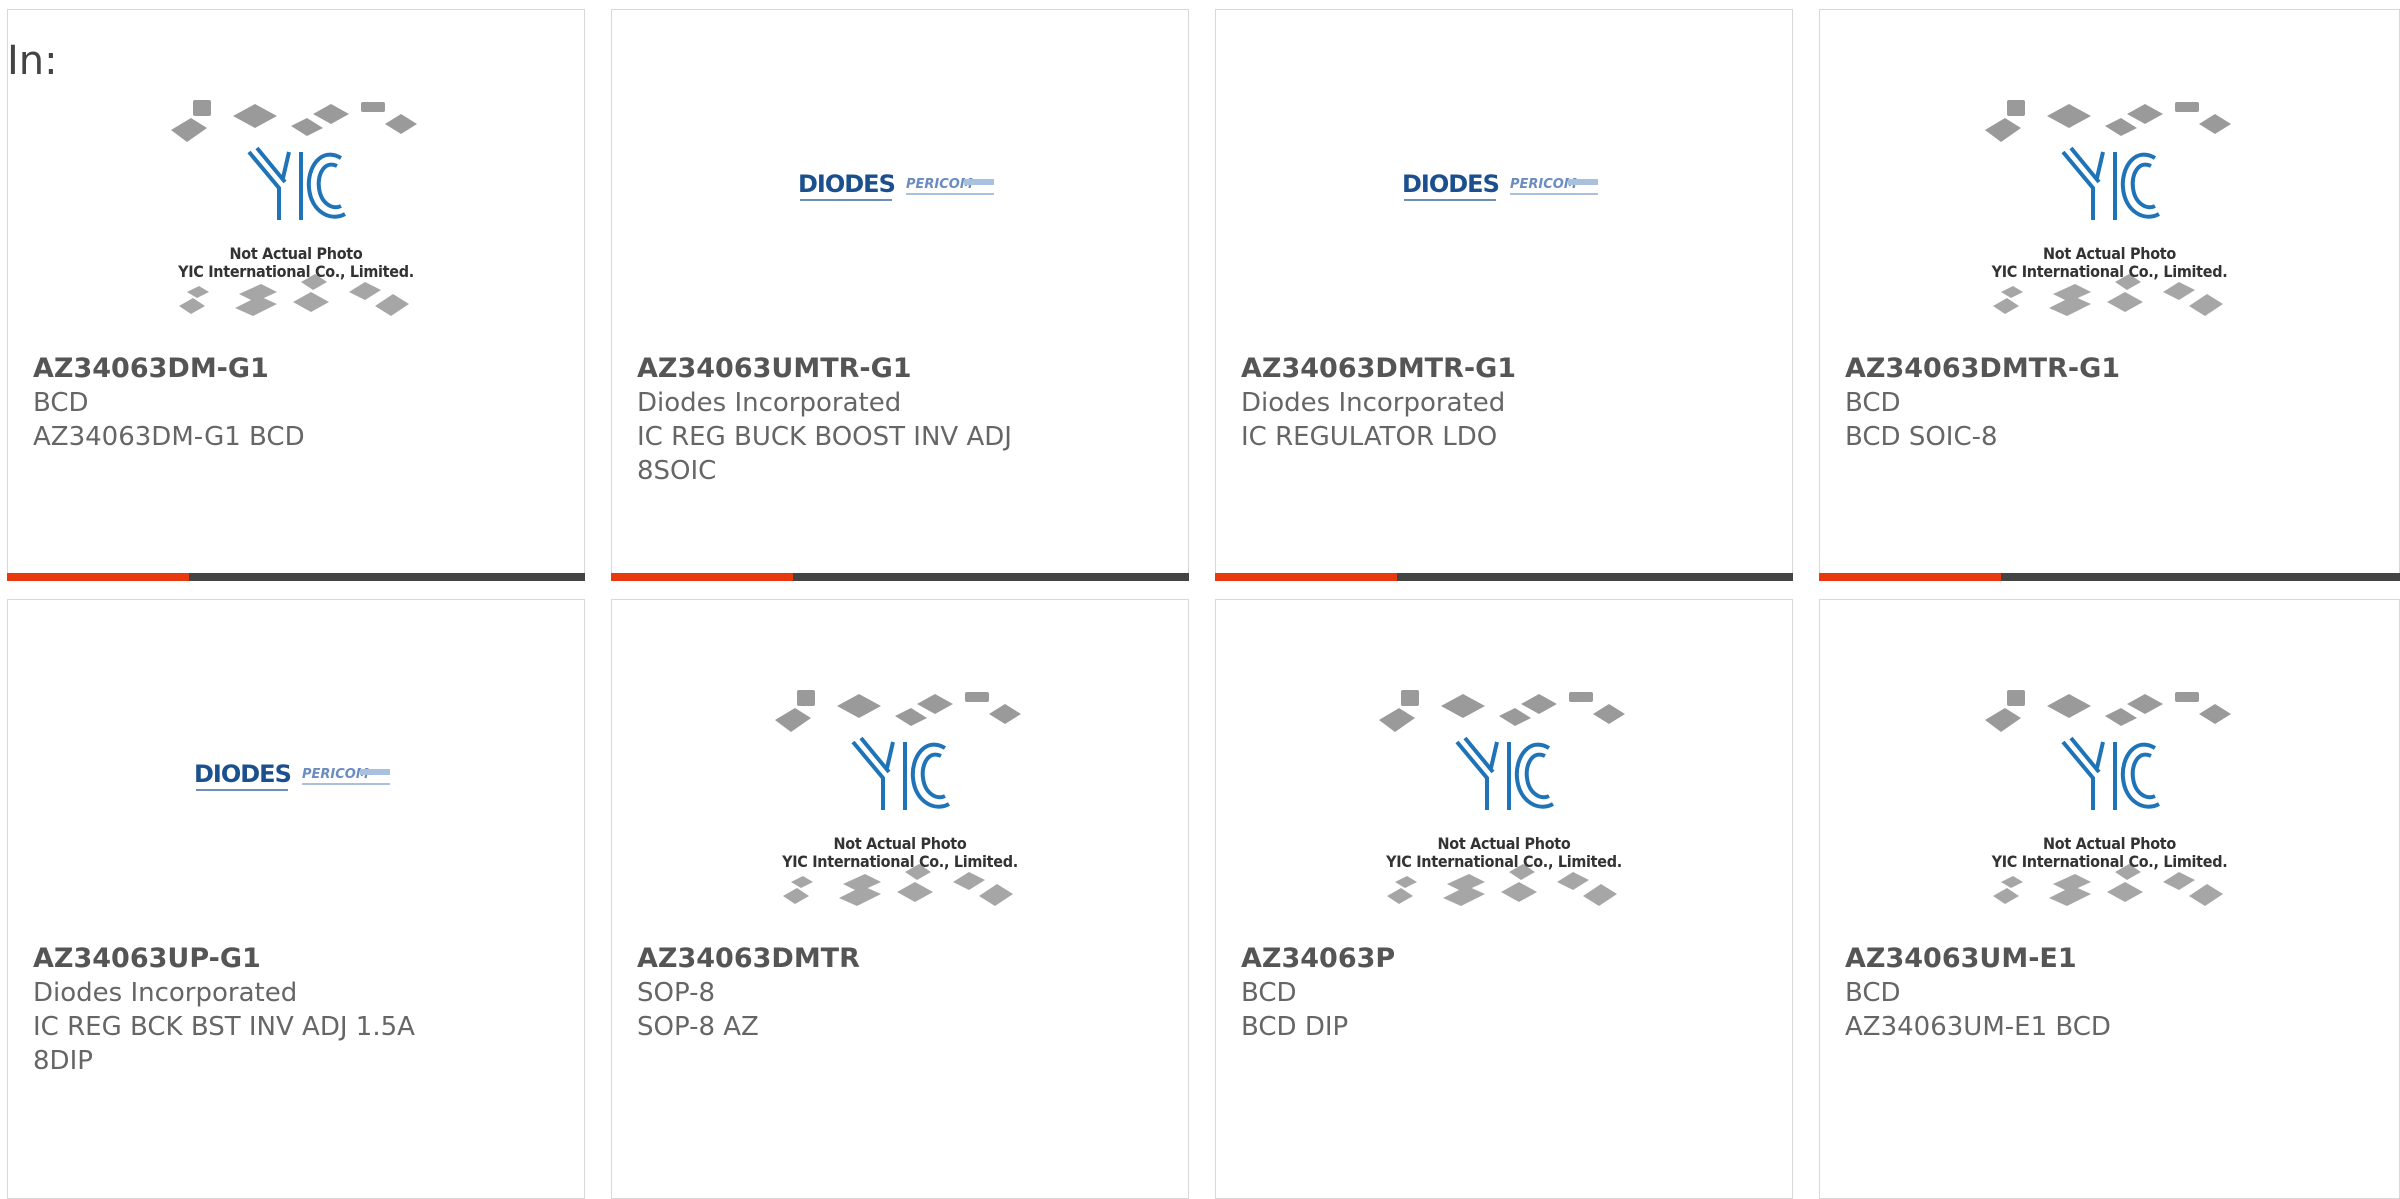  Describe the element at coordinates (2109, 993) in the screenshot. I see `product-info: AZ34063UM-E1 BCD AZ34063UM-E1 BCD` at that location.